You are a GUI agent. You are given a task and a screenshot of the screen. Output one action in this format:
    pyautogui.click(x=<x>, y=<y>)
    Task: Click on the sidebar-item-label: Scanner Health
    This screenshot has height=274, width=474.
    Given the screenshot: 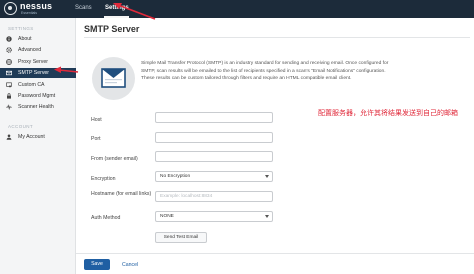 What is the action you would take?
    pyautogui.click(x=36, y=107)
    